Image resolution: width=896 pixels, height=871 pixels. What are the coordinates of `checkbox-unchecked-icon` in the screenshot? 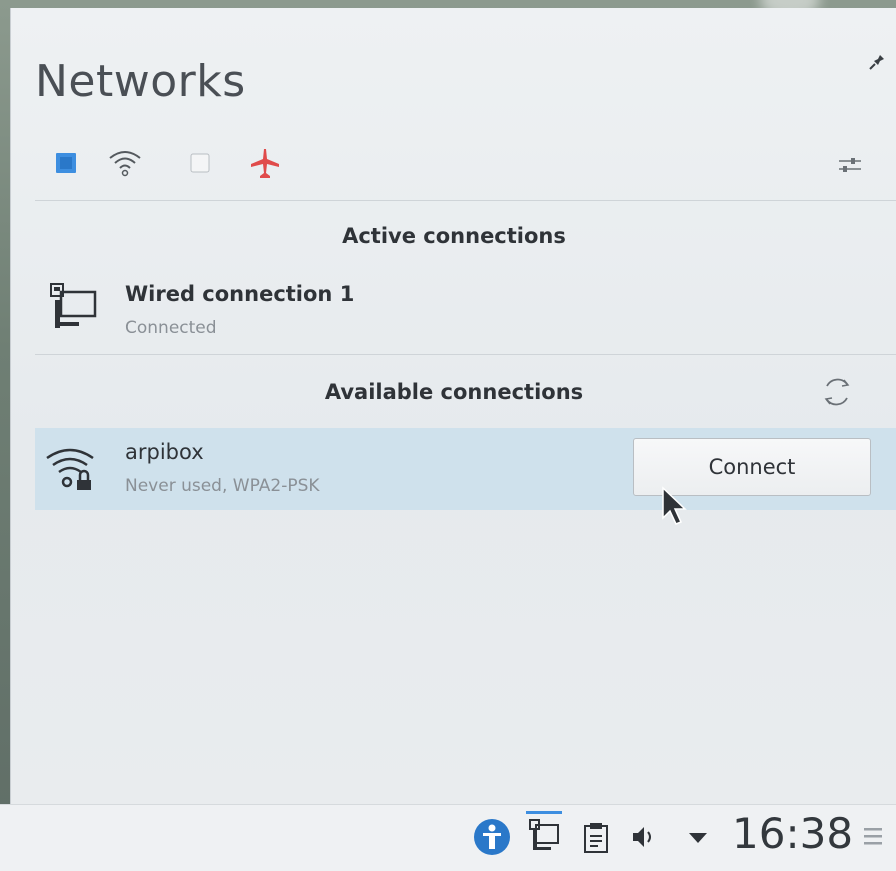 It's located at (200, 163).